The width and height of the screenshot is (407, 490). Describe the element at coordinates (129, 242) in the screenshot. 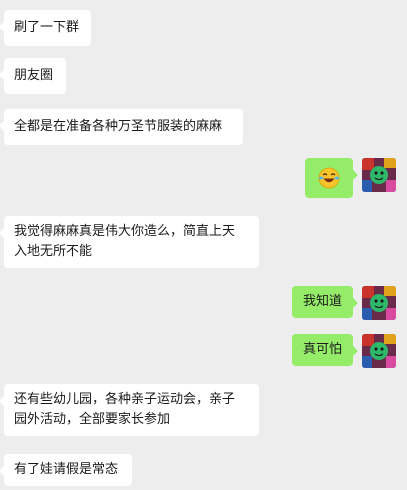

I see `message-bubble-received: 我觉得麻麻真是伟大你造么，简直上天 入地无所不能` at that location.